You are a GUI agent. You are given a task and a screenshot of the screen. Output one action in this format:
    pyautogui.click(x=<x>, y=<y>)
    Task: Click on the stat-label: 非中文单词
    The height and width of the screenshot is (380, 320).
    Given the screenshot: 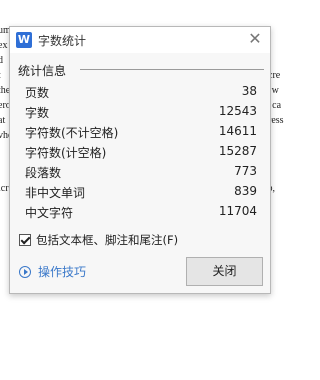 What is the action you would take?
    pyautogui.click(x=55, y=193)
    